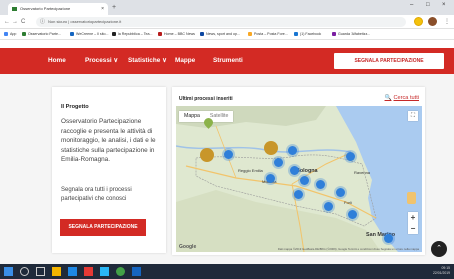 The width and height of the screenshot is (454, 279). What do you see at coordinates (40, 271) in the screenshot?
I see `task-view-icon` at bounding box center [40, 271].